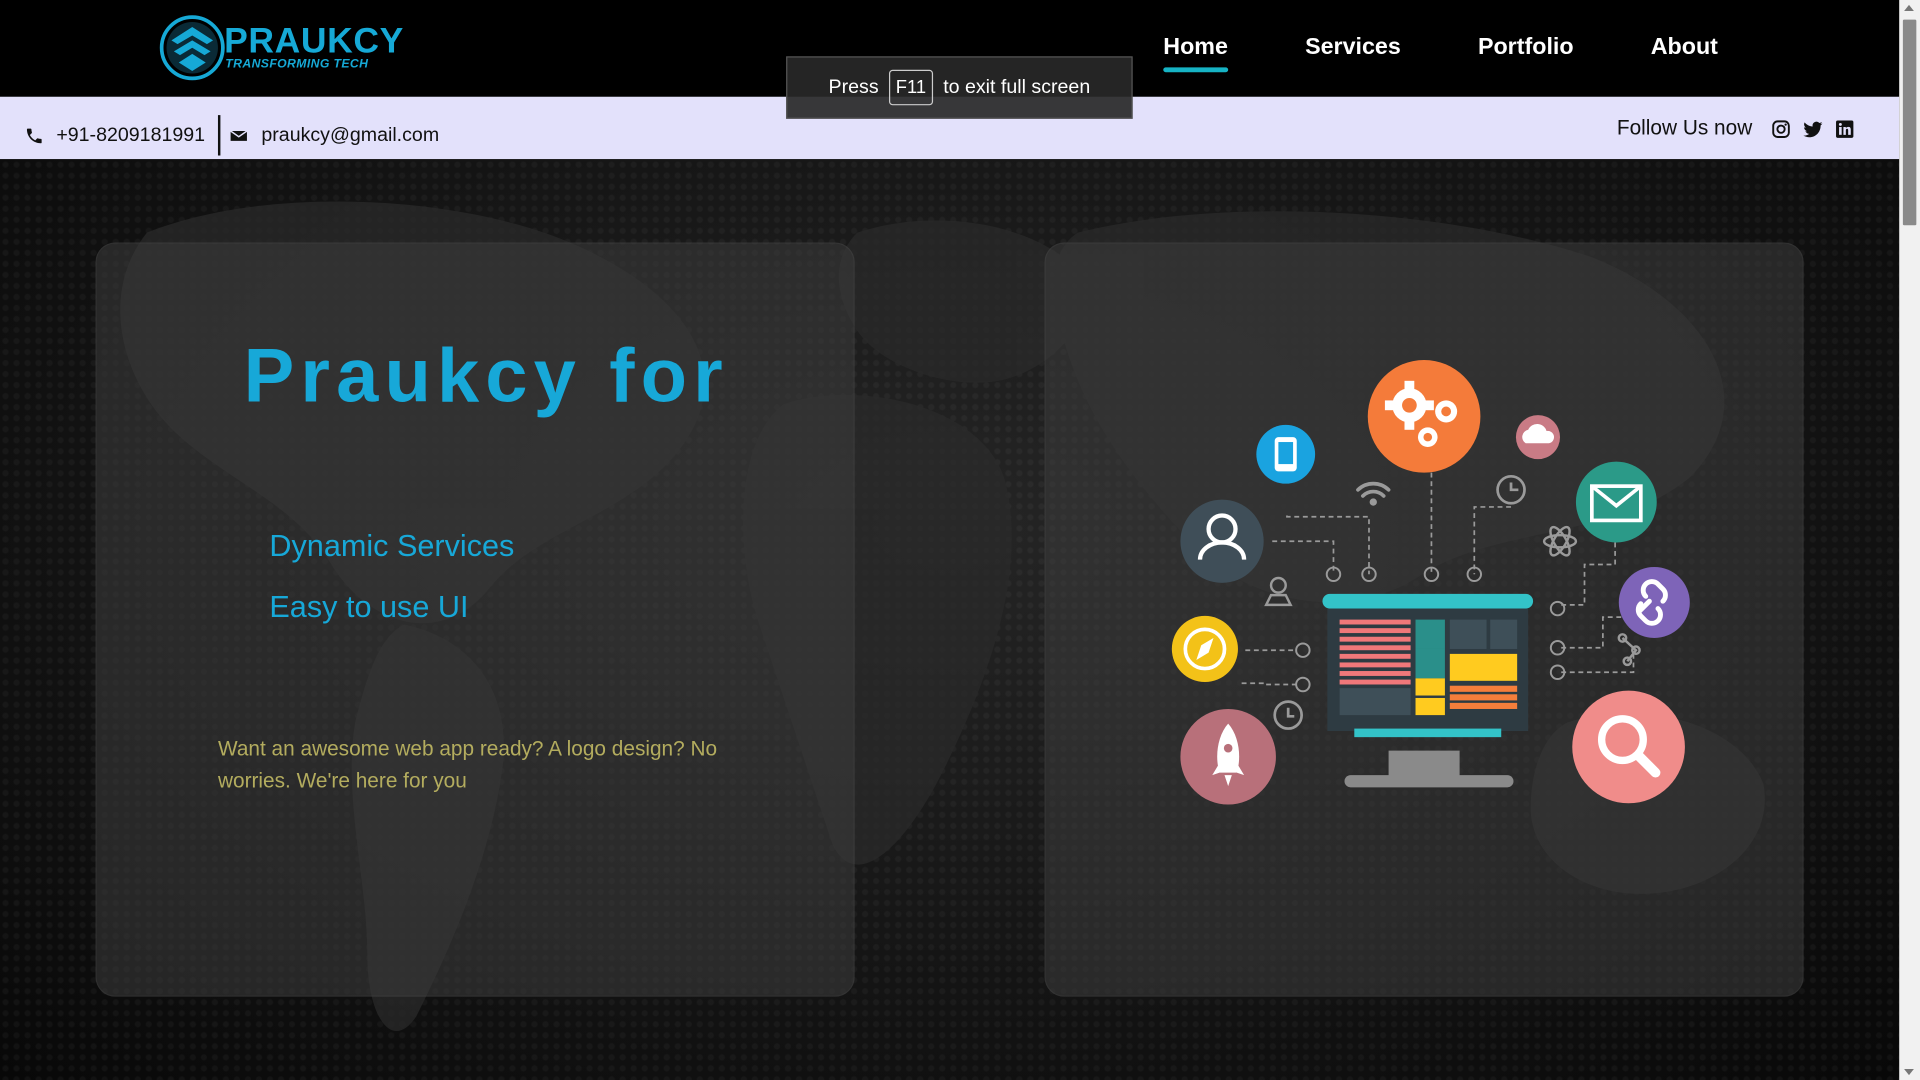 This screenshot has height=1080, width=1920. I want to click on mail-icon, so click(1616, 502).